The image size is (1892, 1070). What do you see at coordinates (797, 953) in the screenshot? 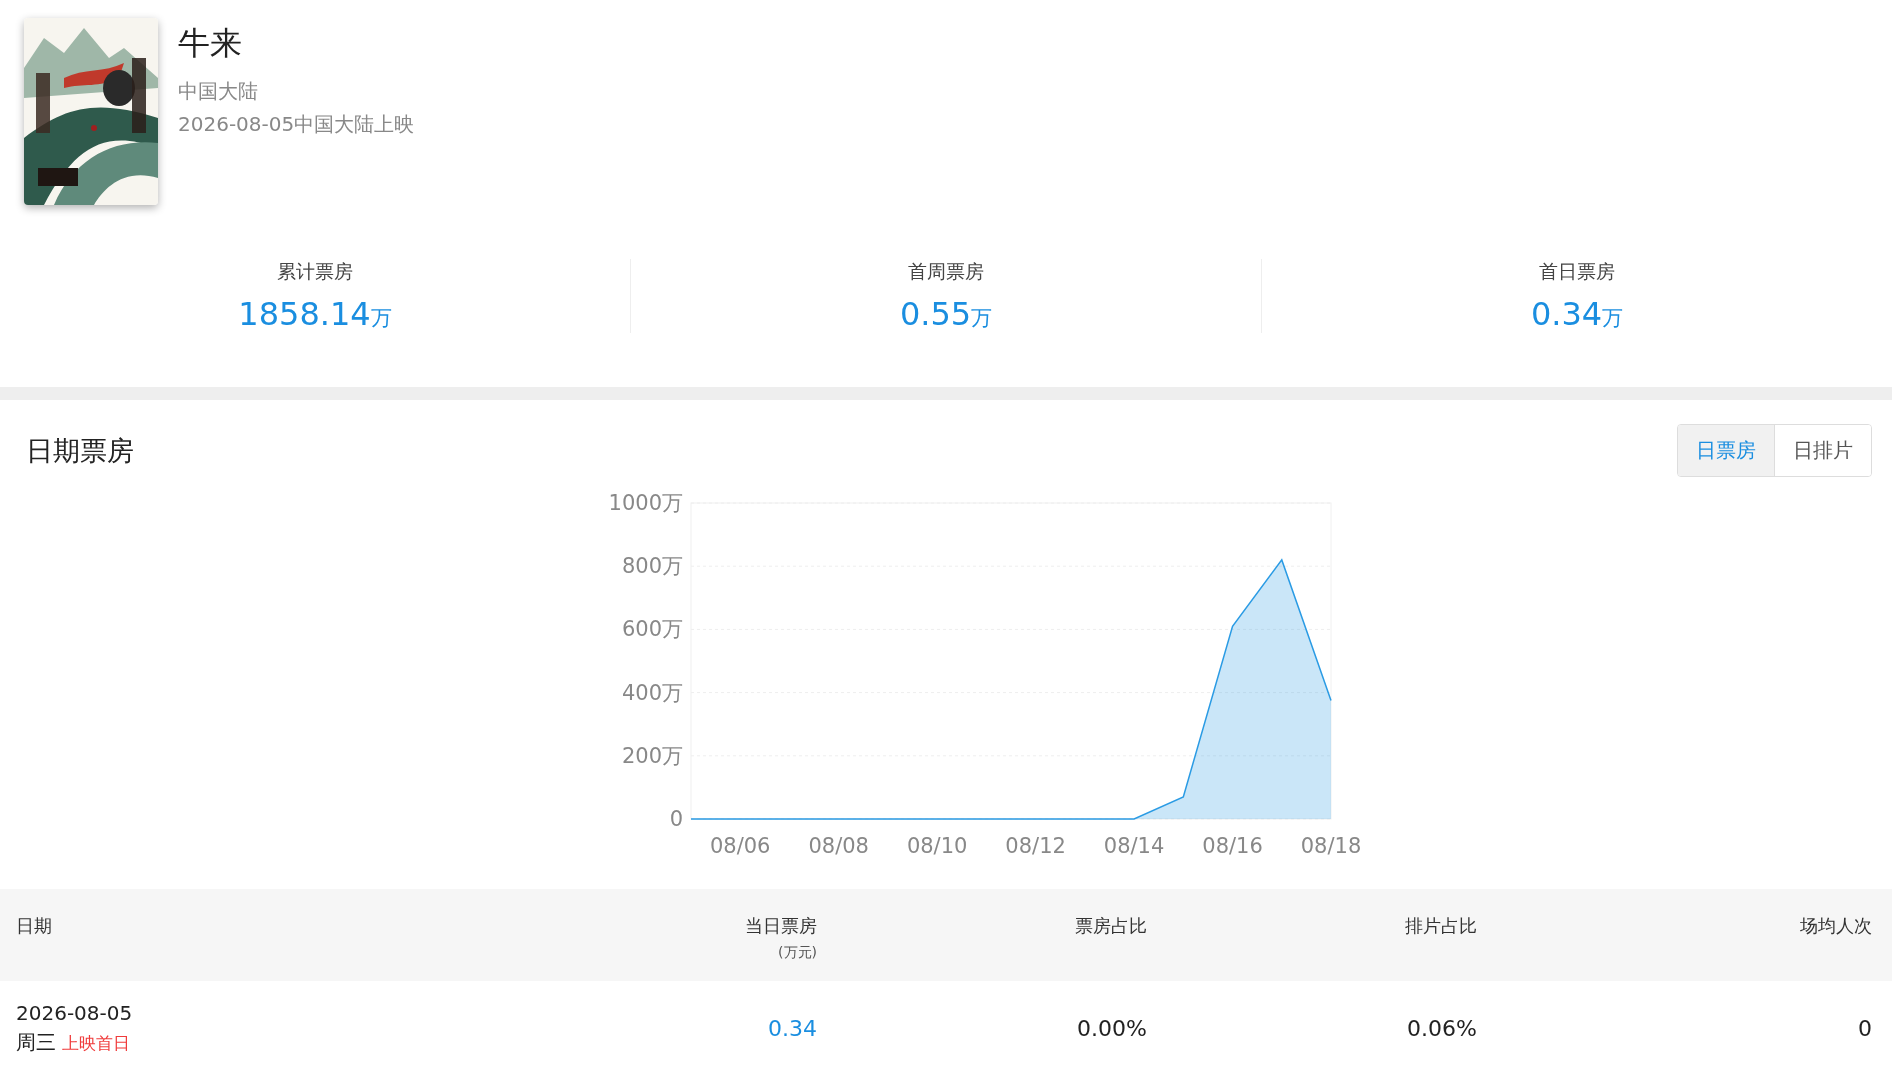
I see `column-unit: (万元)` at bounding box center [797, 953].